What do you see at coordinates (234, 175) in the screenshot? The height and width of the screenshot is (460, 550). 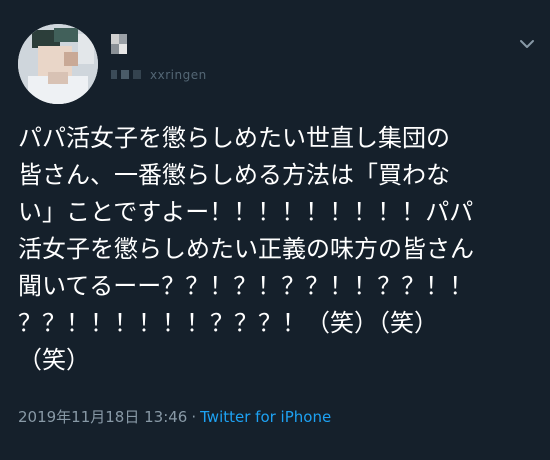 I see `tweet-text-line: 皆さん、一番懲らしめる方法は「買わな` at bounding box center [234, 175].